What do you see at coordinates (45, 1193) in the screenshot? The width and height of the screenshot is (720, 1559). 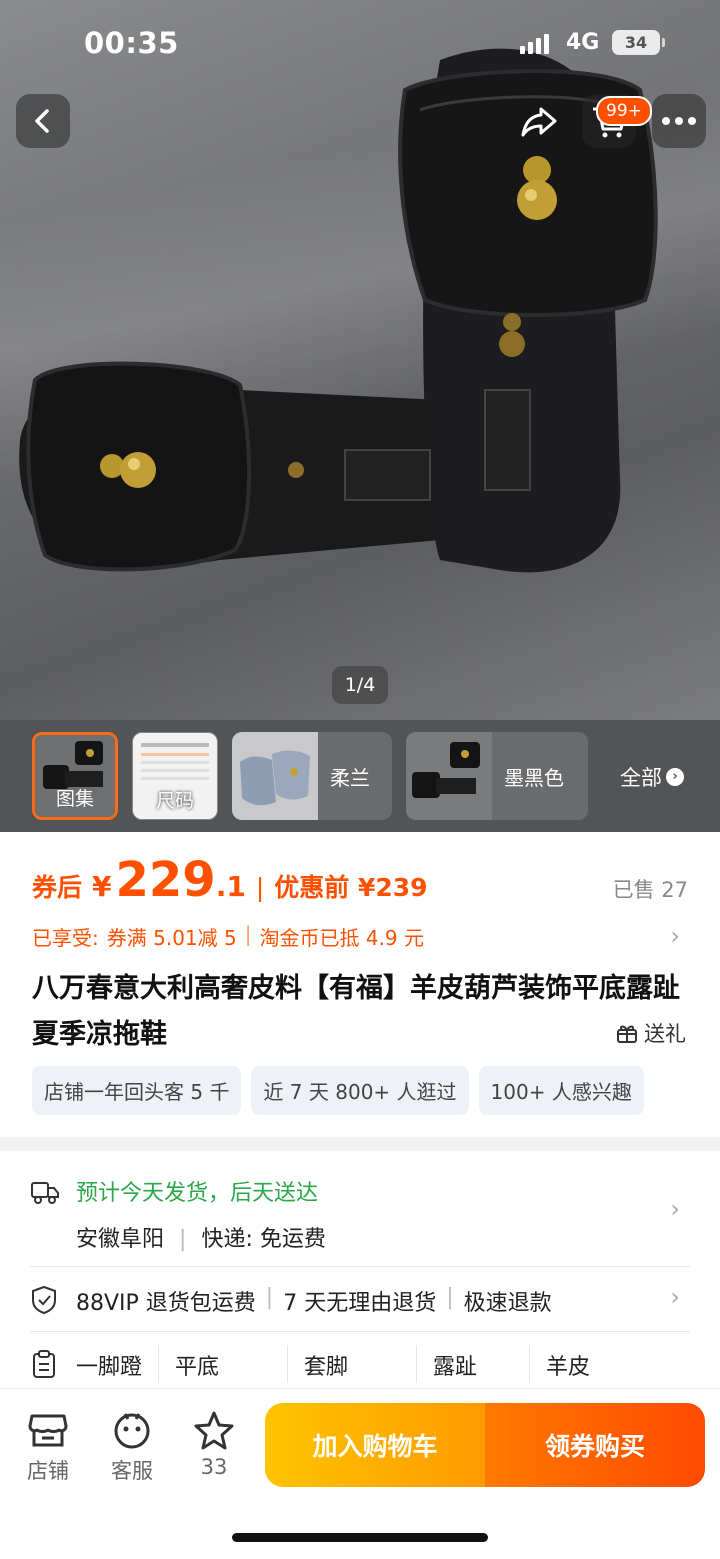 I see `truck-icon` at bounding box center [45, 1193].